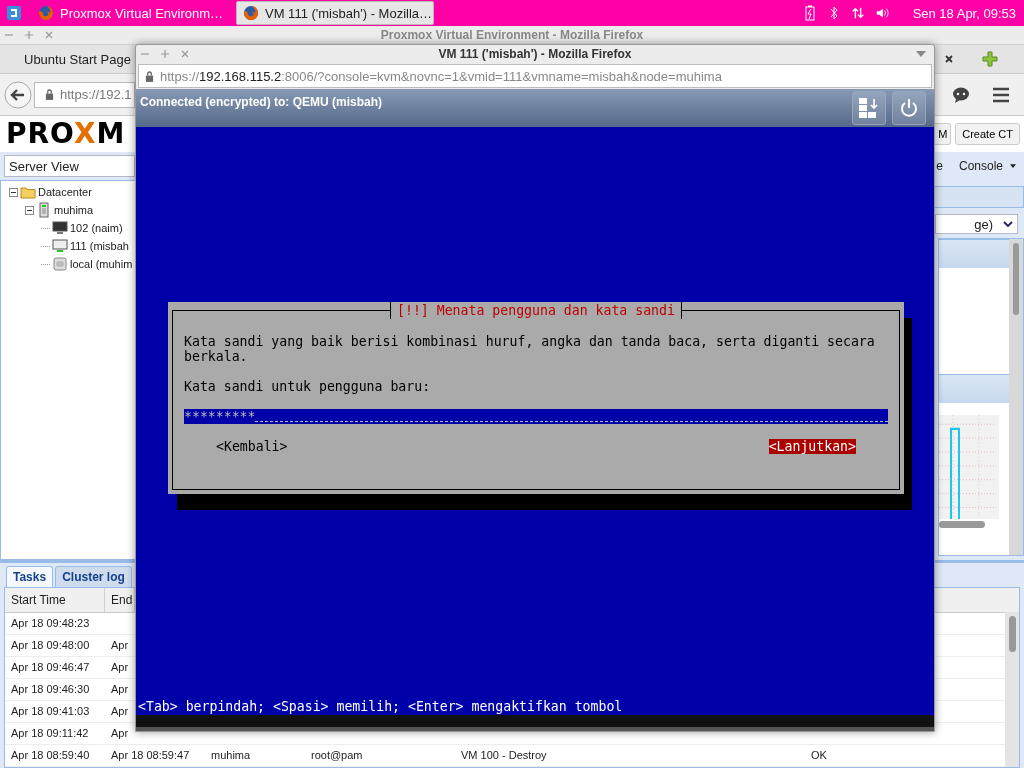  Describe the element at coordinates (964, 13) in the screenshot. I see `clock: Sen 18 Apr, 09:53` at that location.